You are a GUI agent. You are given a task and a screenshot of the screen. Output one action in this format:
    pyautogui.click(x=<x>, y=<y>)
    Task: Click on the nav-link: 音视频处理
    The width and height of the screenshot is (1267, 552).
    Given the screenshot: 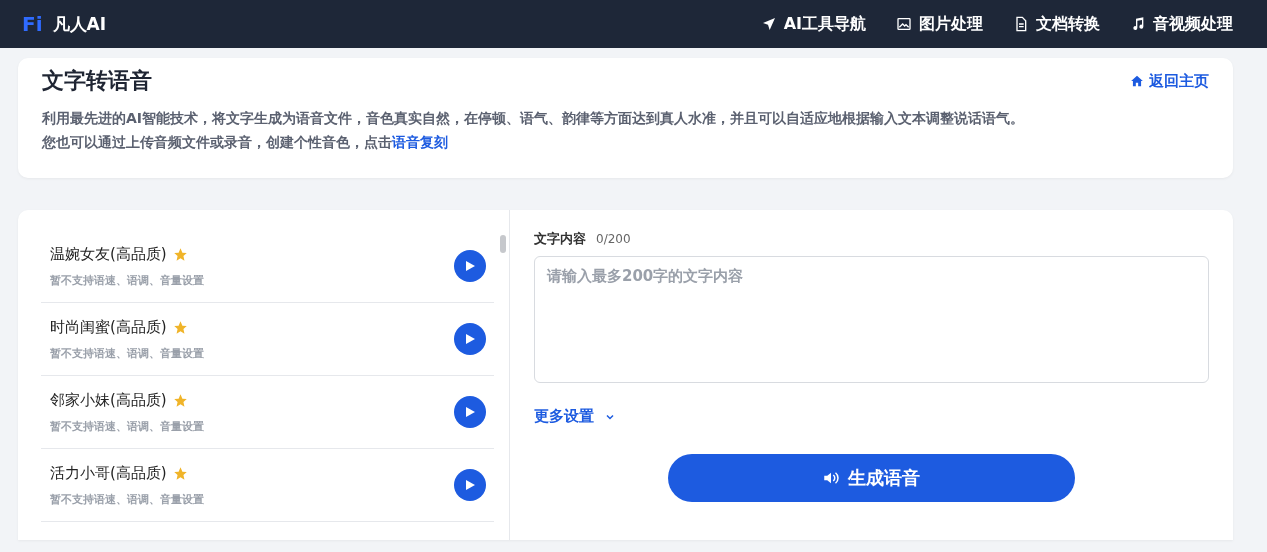 What is the action you would take?
    pyautogui.click(x=1181, y=24)
    